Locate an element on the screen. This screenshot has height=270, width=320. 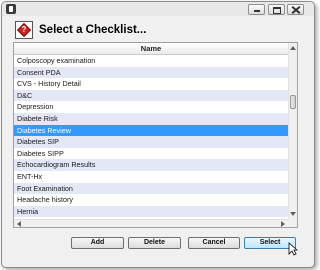
app-icon is located at coordinates (11, 9).